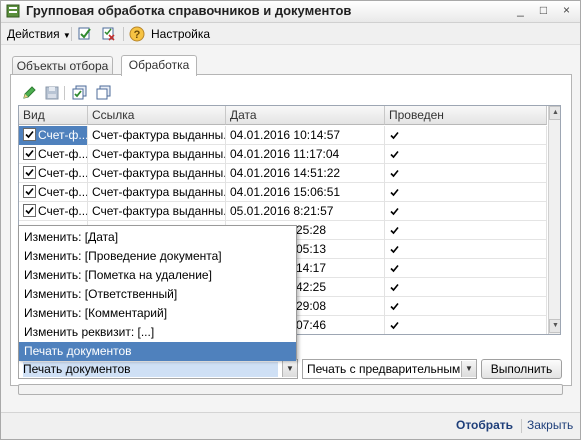  Describe the element at coordinates (180, 34) in the screenshot. I see `settings-button: Настройка` at that location.